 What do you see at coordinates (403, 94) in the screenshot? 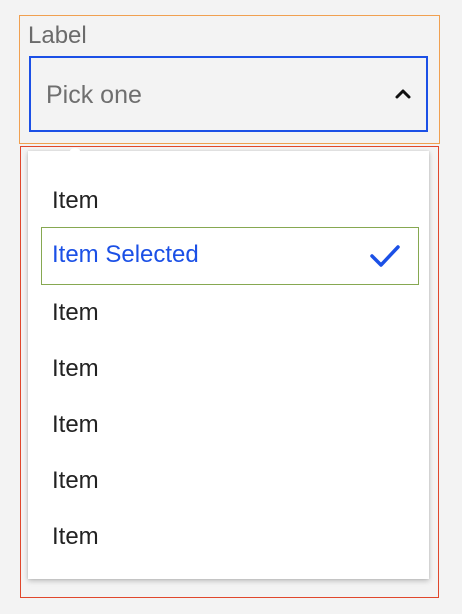
I see `chevron-up-icon` at bounding box center [403, 94].